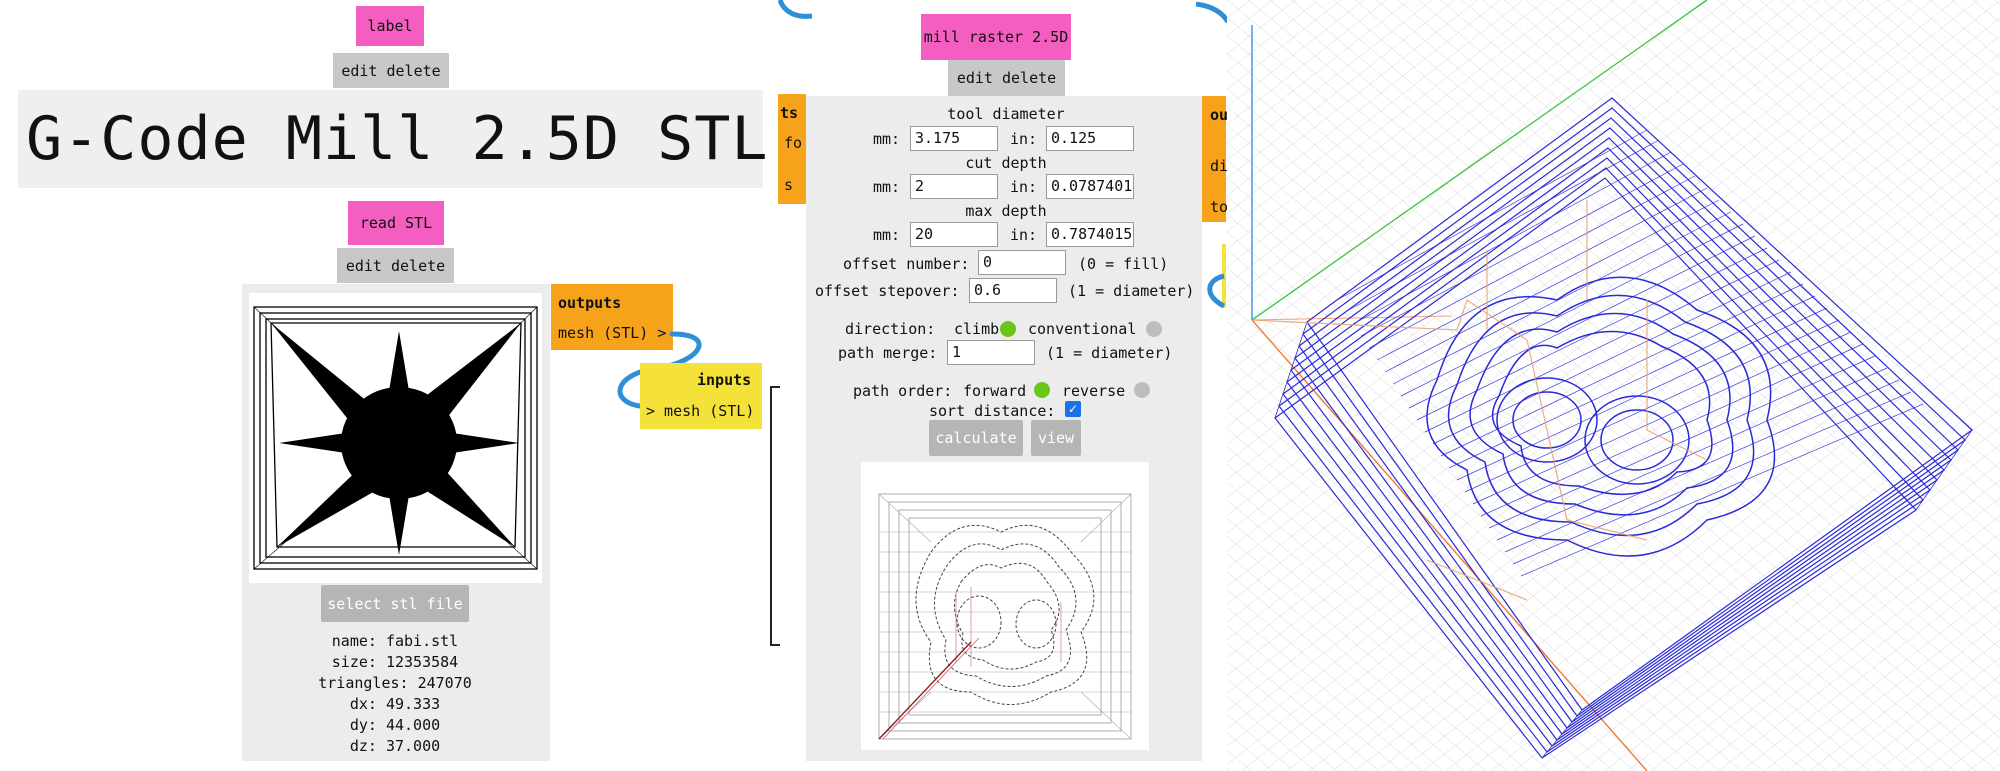  I want to click on left-partial-output-1: fo, so click(793, 143).